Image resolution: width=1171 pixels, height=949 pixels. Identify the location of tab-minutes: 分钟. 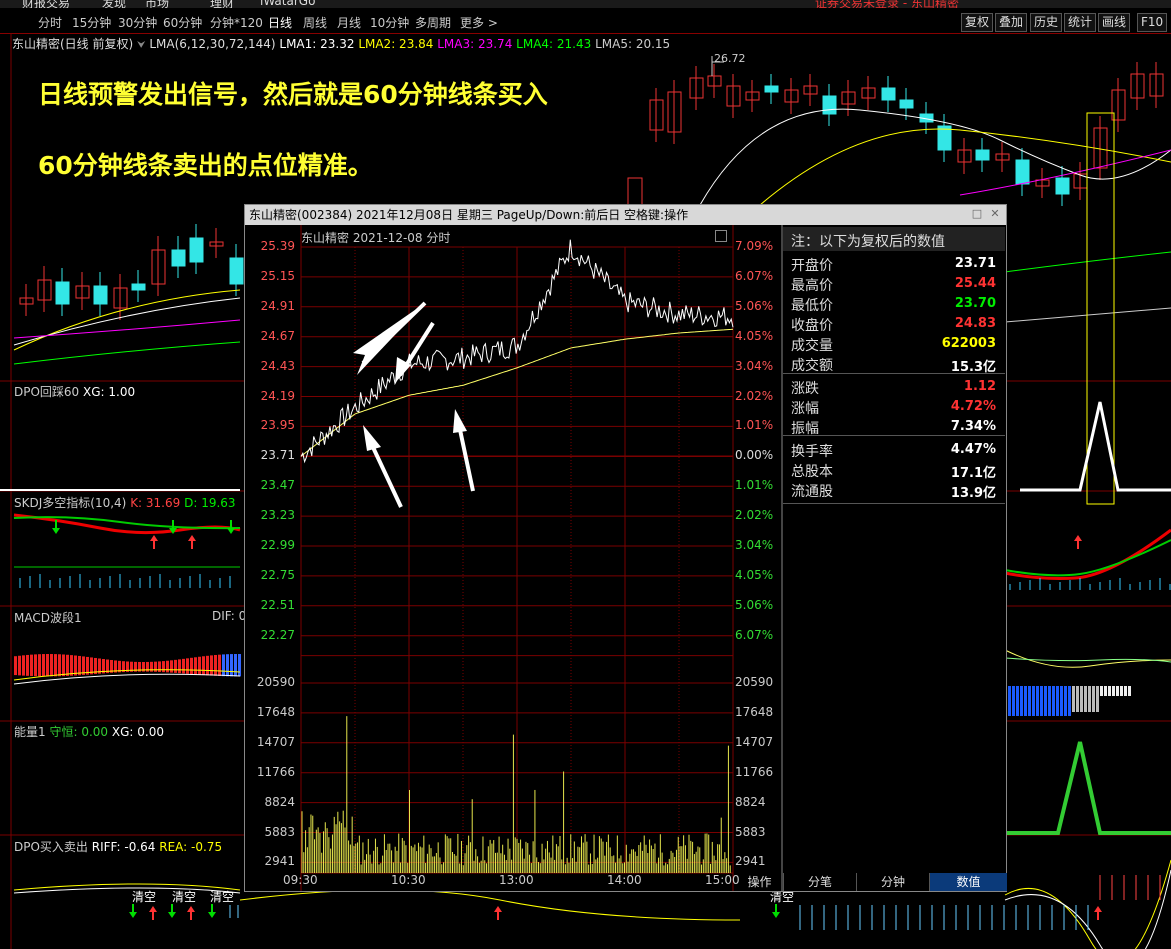
(892, 882).